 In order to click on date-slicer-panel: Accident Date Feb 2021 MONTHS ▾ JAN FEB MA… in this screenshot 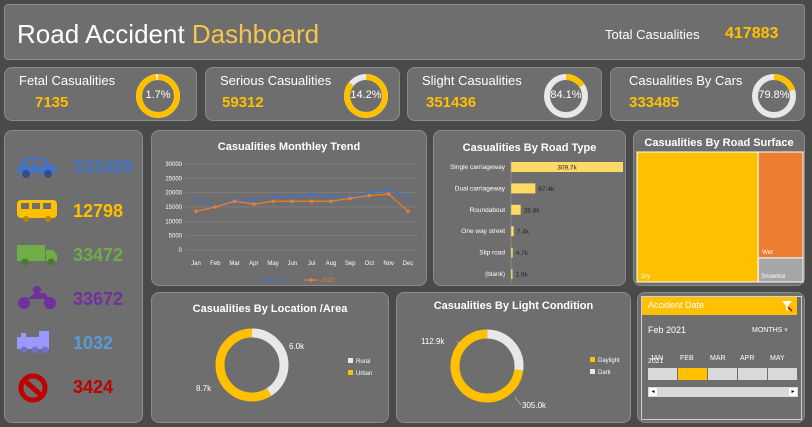, I will do `click(721, 357)`.